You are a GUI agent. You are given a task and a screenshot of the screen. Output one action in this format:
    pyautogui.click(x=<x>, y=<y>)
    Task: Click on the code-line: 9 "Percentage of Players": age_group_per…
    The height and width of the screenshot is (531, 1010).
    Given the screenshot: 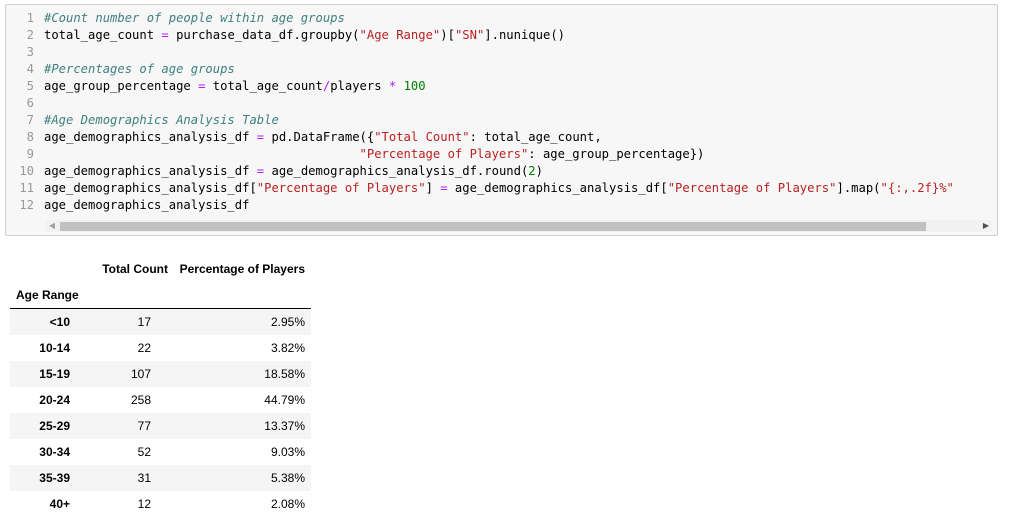 What is the action you would take?
    pyautogui.click(x=480, y=154)
    